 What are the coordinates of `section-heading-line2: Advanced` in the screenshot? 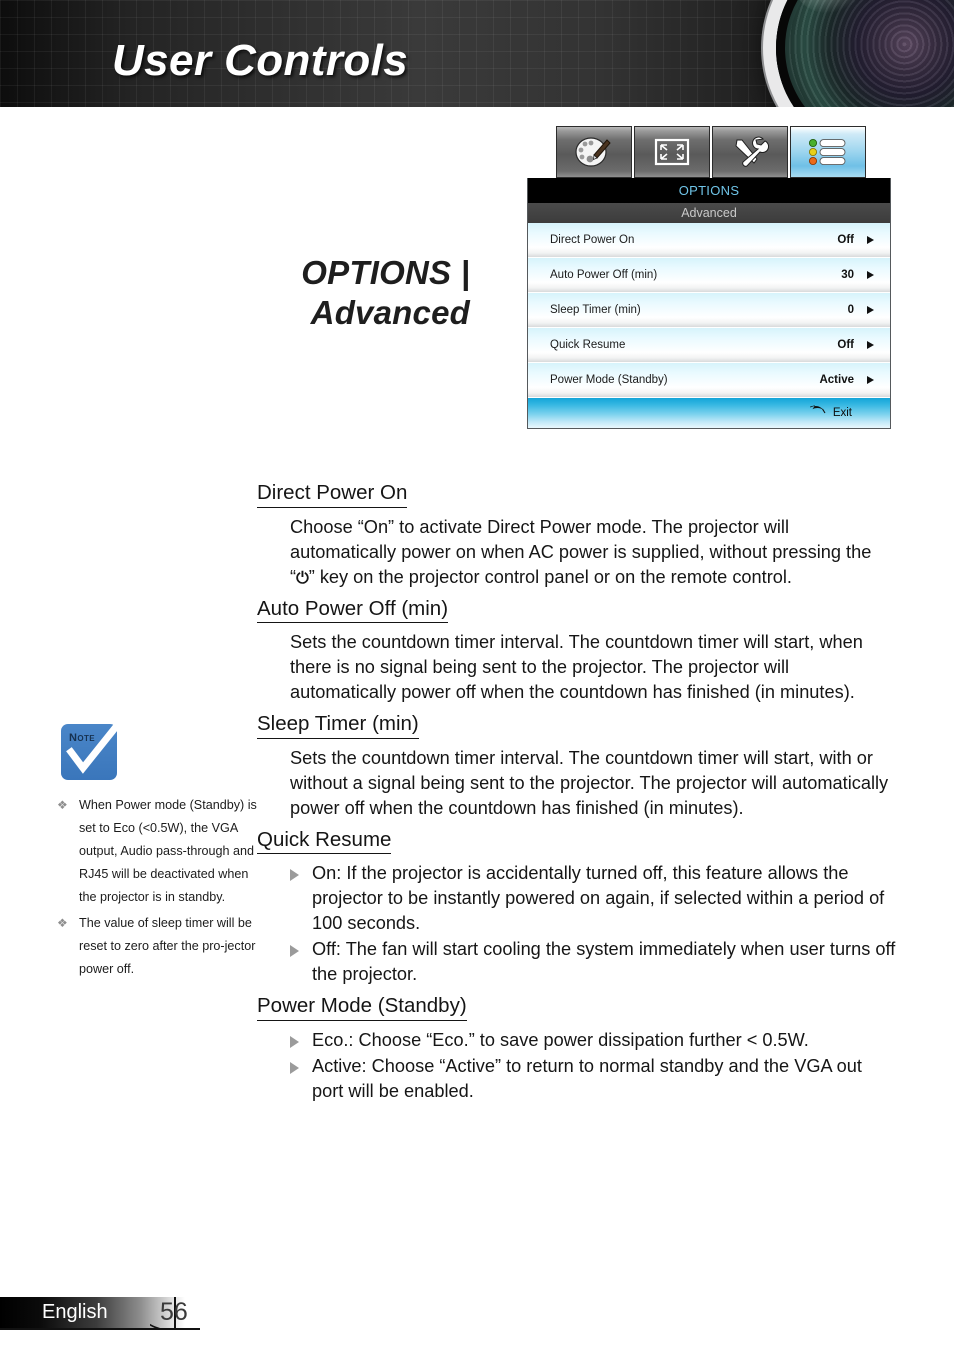 It's located at (390, 313).